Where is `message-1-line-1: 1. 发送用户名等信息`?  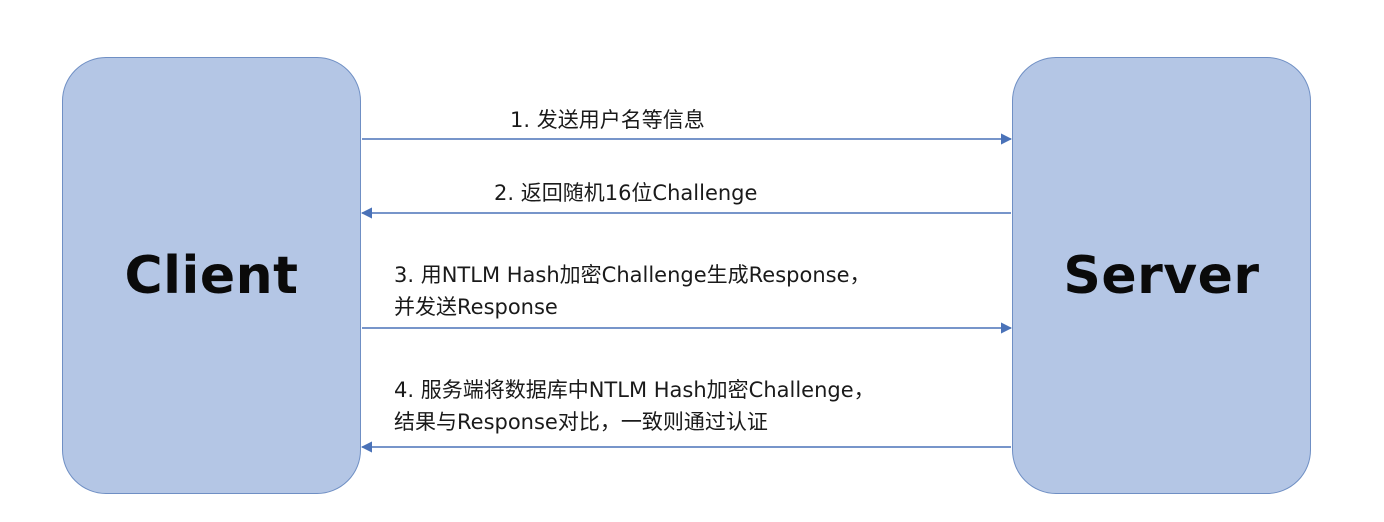 message-1-line-1: 1. 发送用户名等信息 is located at coordinates (607, 120).